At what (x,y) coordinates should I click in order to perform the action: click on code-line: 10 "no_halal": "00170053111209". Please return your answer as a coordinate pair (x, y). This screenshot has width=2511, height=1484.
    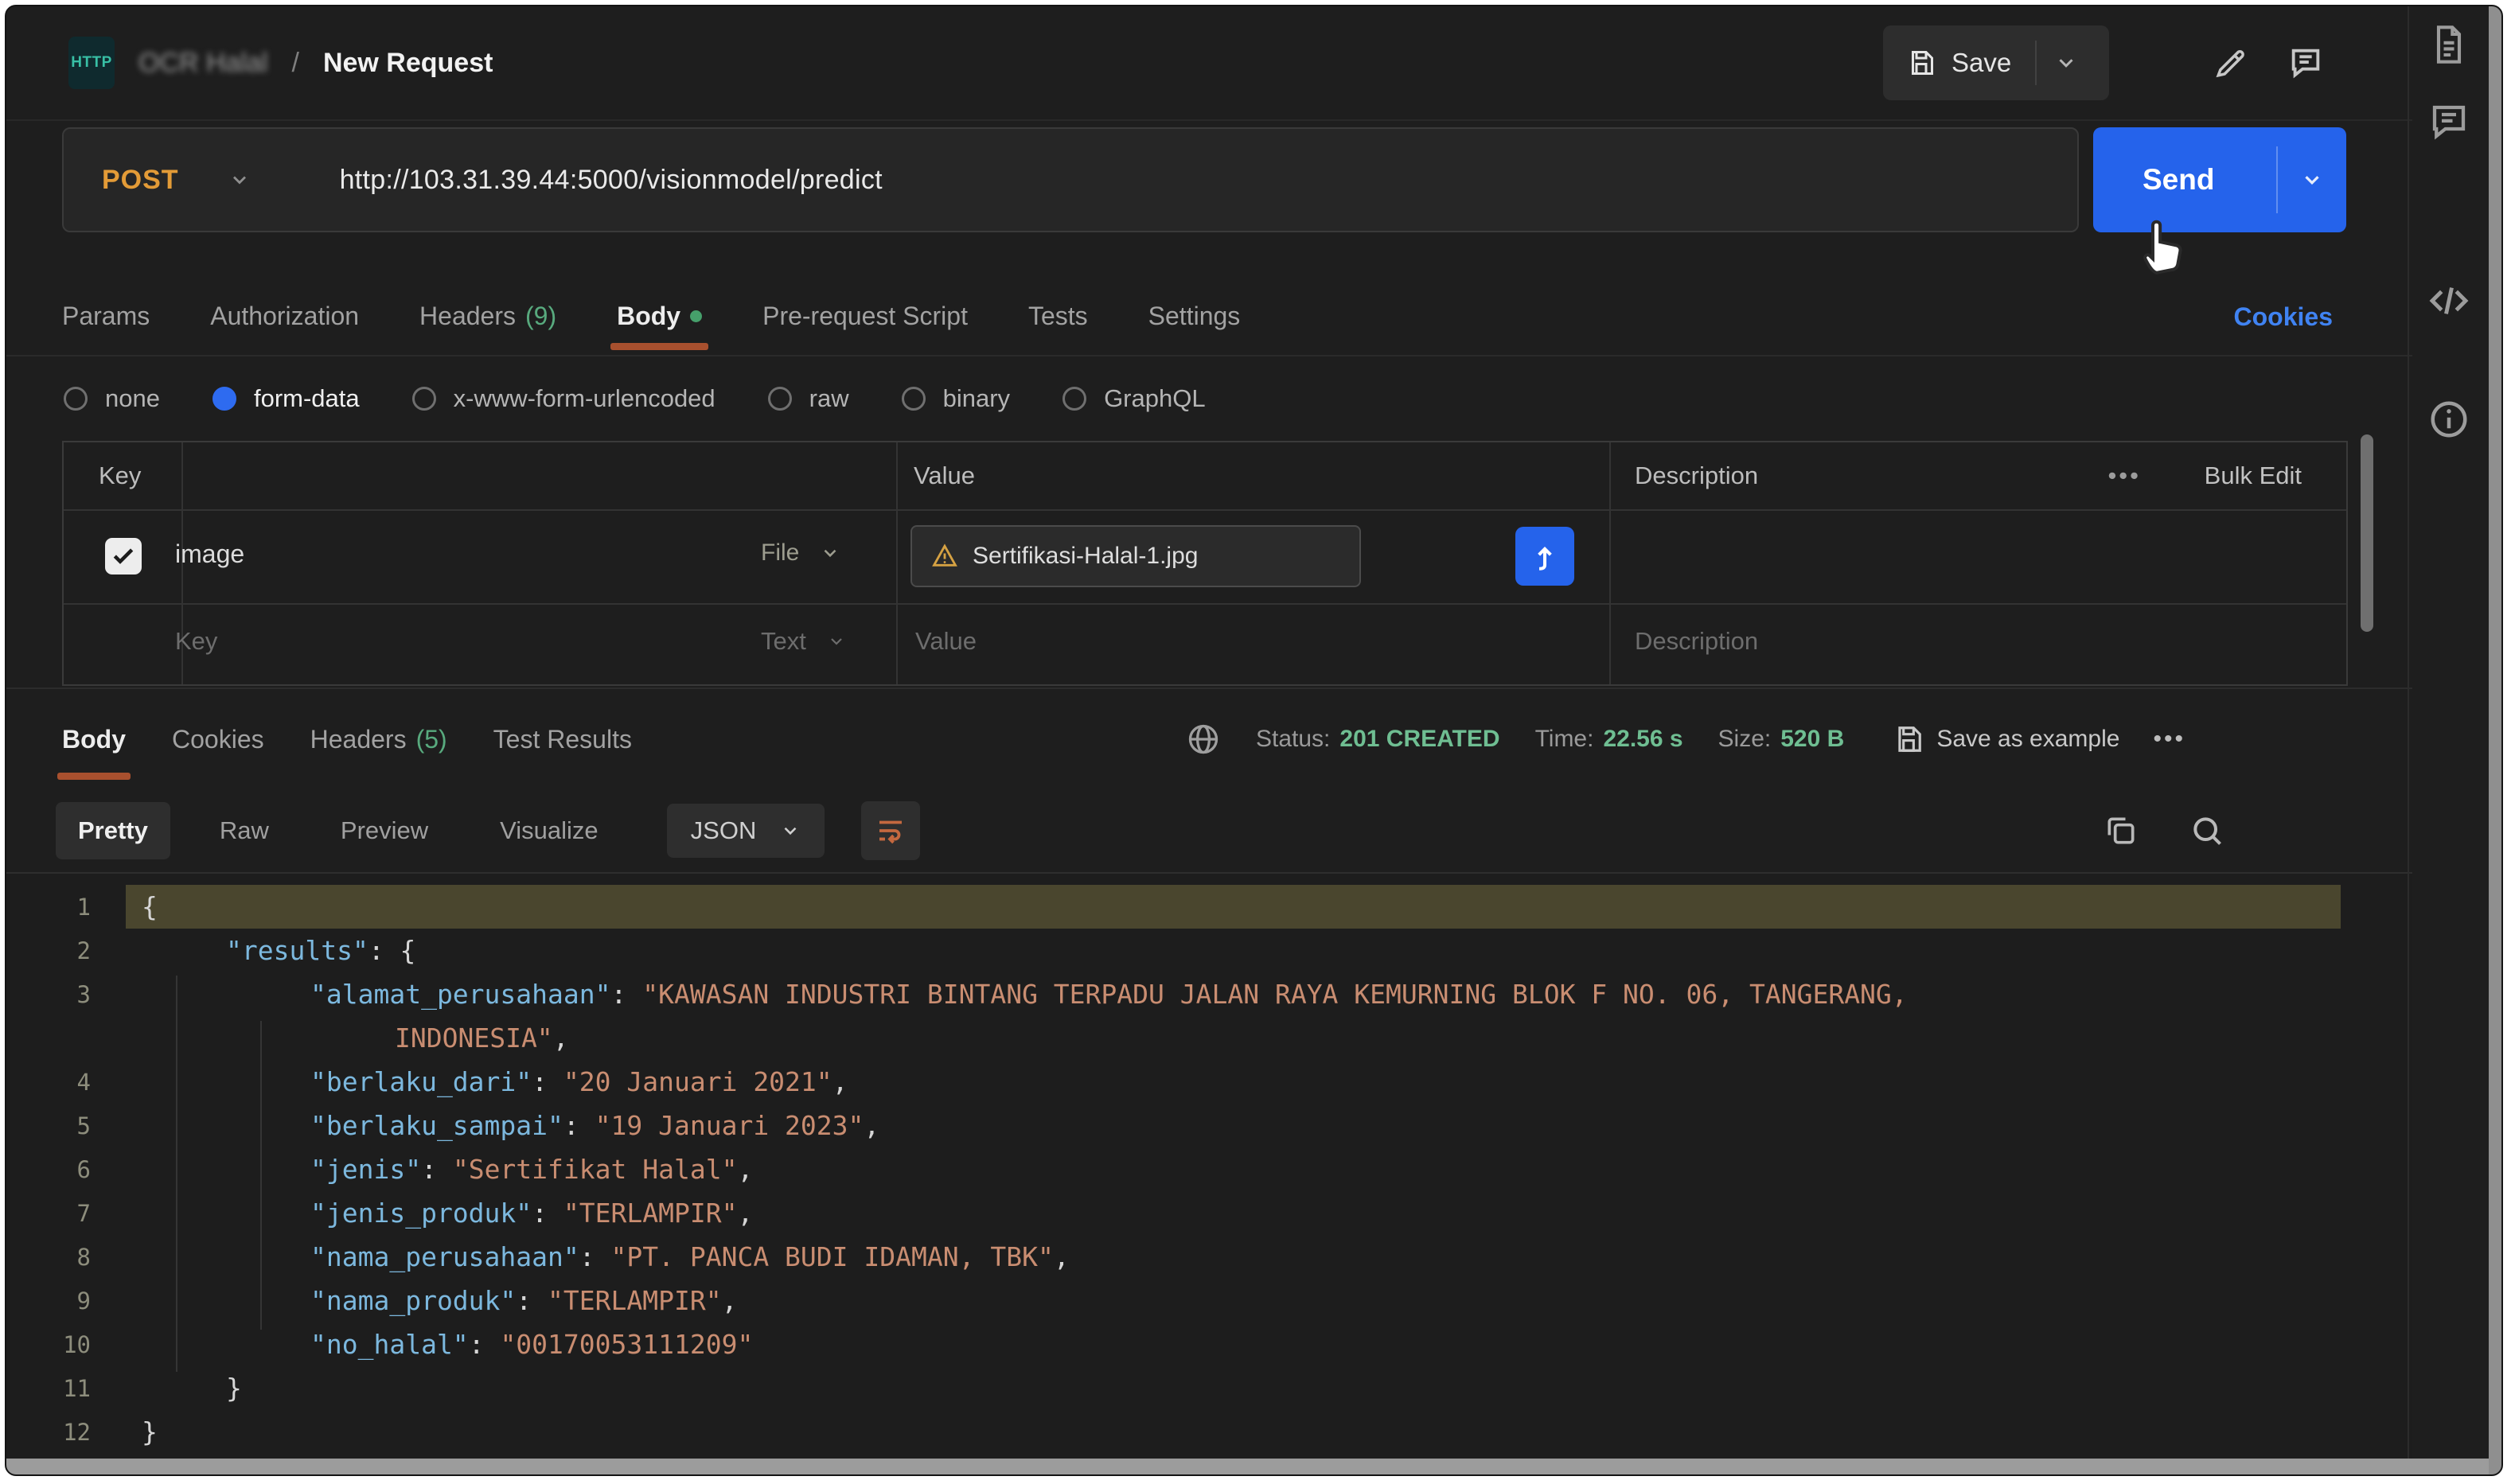
    Looking at the image, I should click on (1209, 1344).